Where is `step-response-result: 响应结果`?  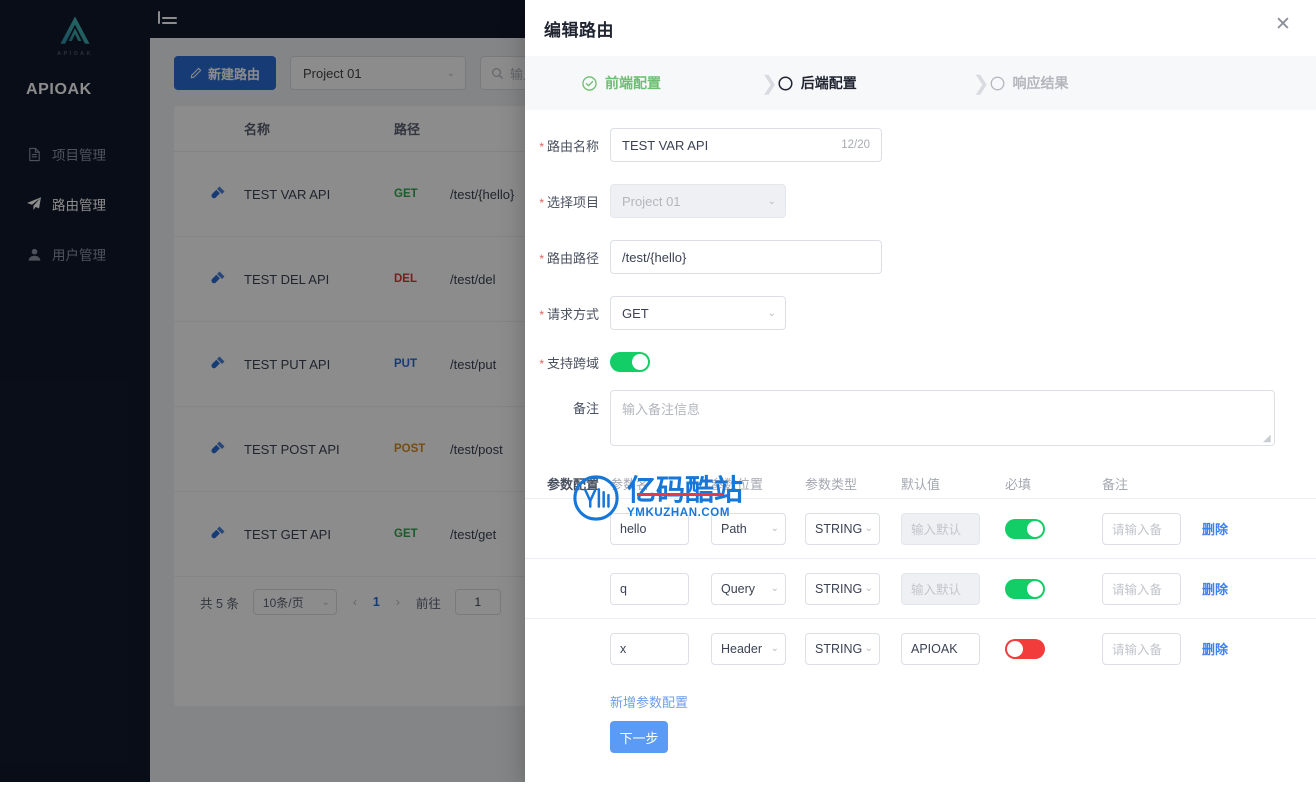 step-response-result: 响应结果 is located at coordinates (1029, 83).